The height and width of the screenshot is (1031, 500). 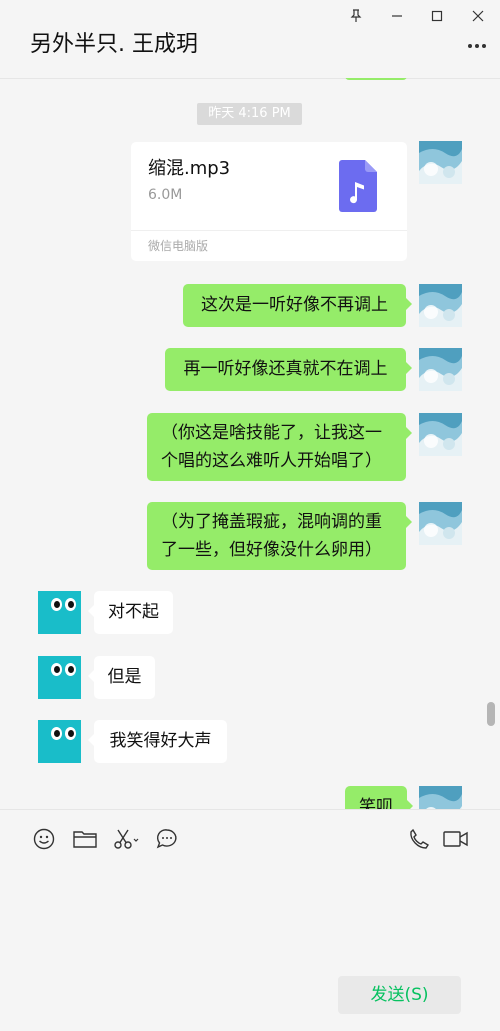 What do you see at coordinates (249, 114) in the screenshot?
I see `timestamp: 昨天 4:16 PM` at bounding box center [249, 114].